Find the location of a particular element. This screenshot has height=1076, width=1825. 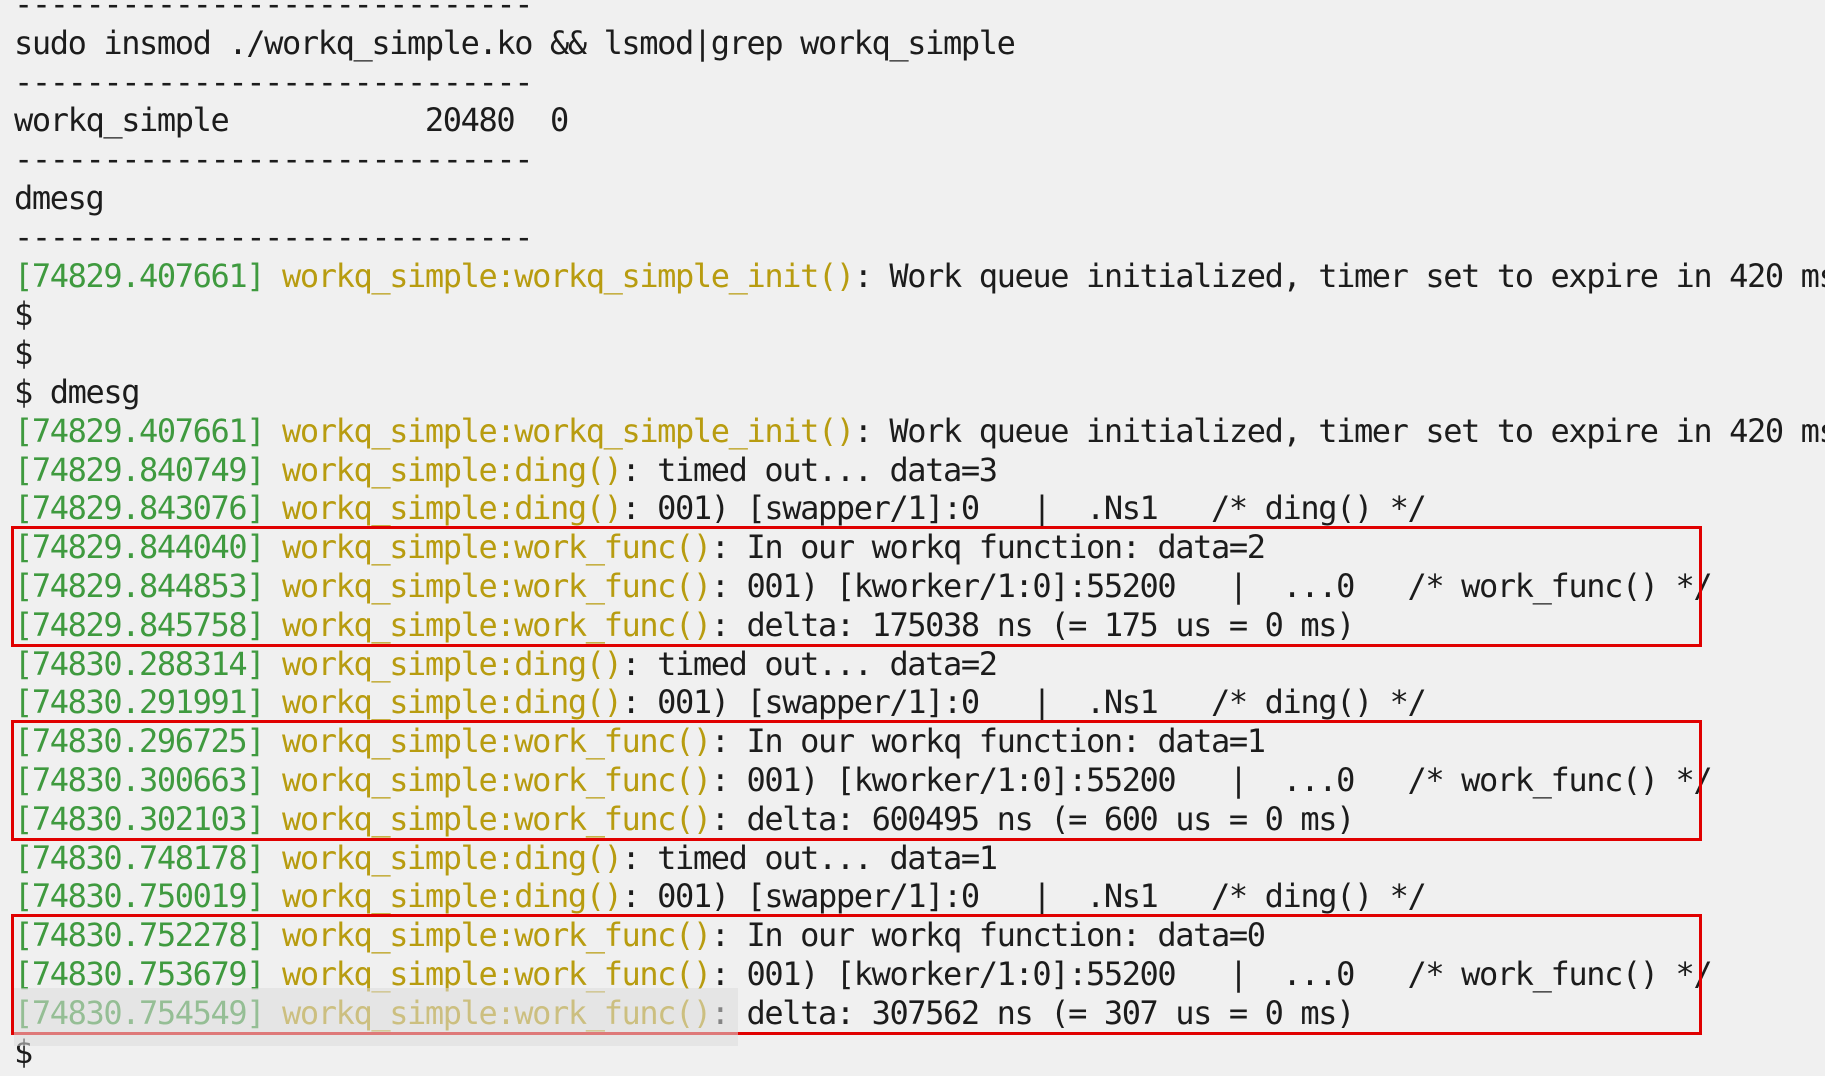

log-timestamp: [74829.843076] is located at coordinates (140, 508).